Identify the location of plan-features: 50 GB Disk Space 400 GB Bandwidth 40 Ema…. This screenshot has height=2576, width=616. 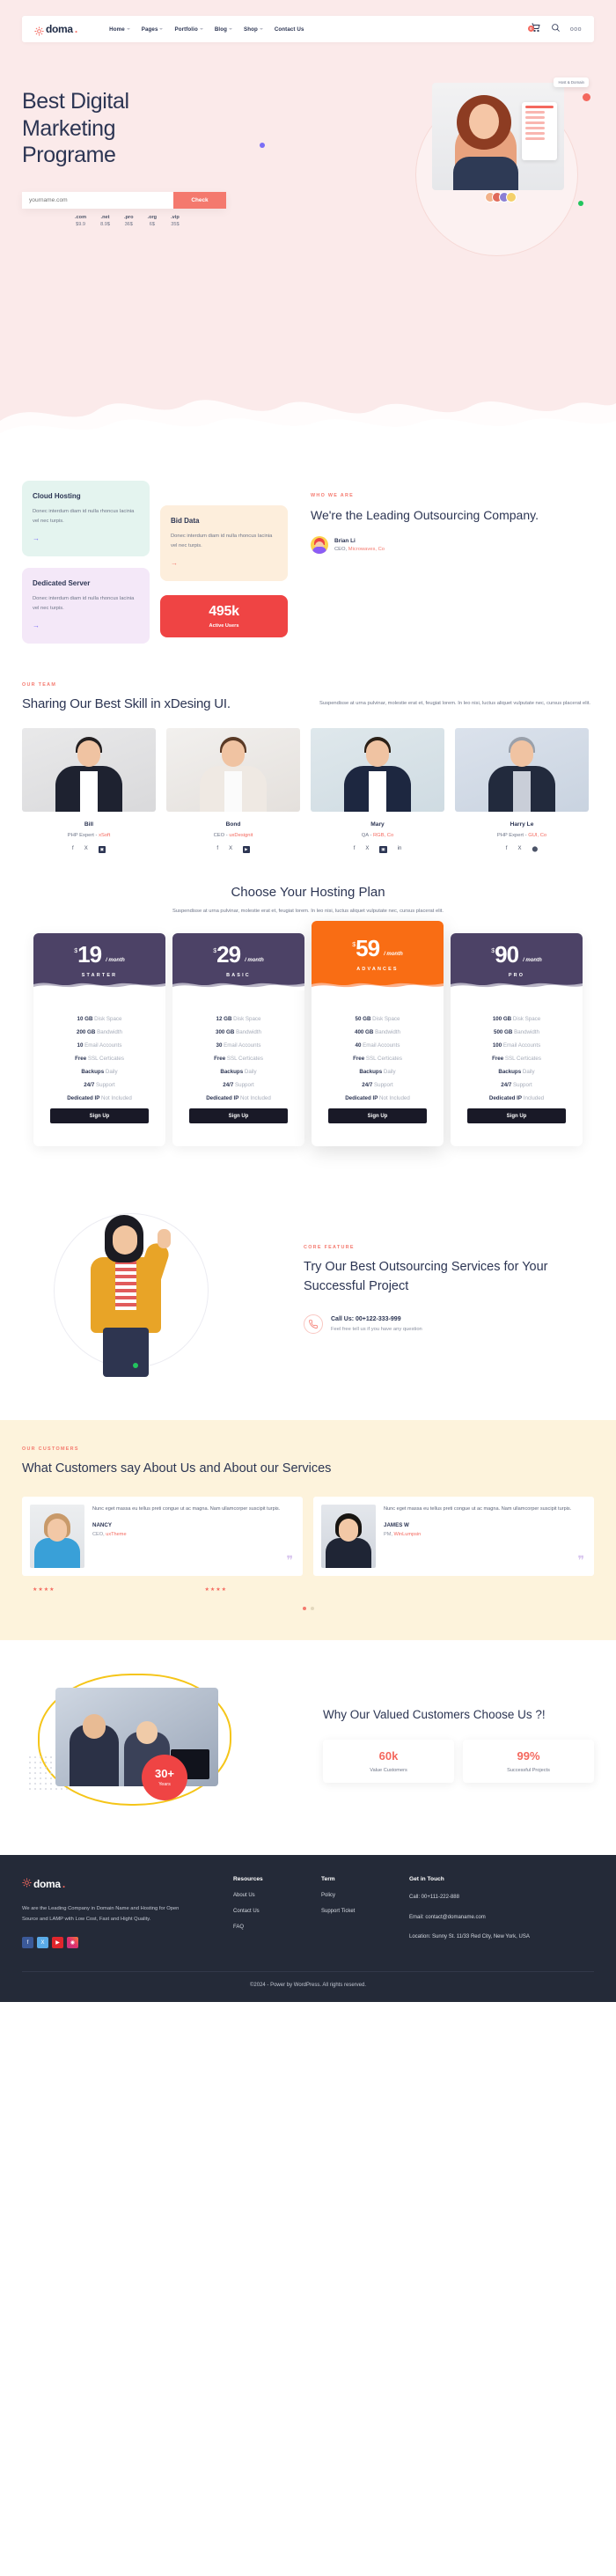
(378, 1068).